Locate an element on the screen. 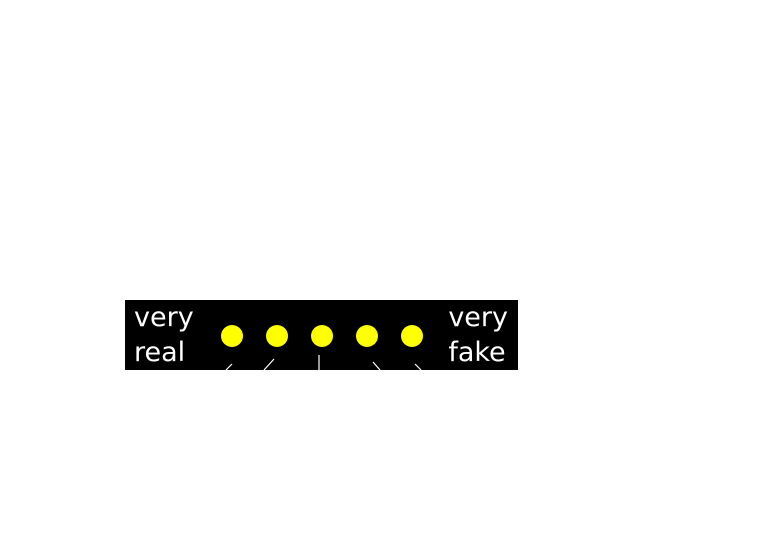 The width and height of the screenshot is (764, 559). very-fake-label: very fake is located at coordinates (478, 335).